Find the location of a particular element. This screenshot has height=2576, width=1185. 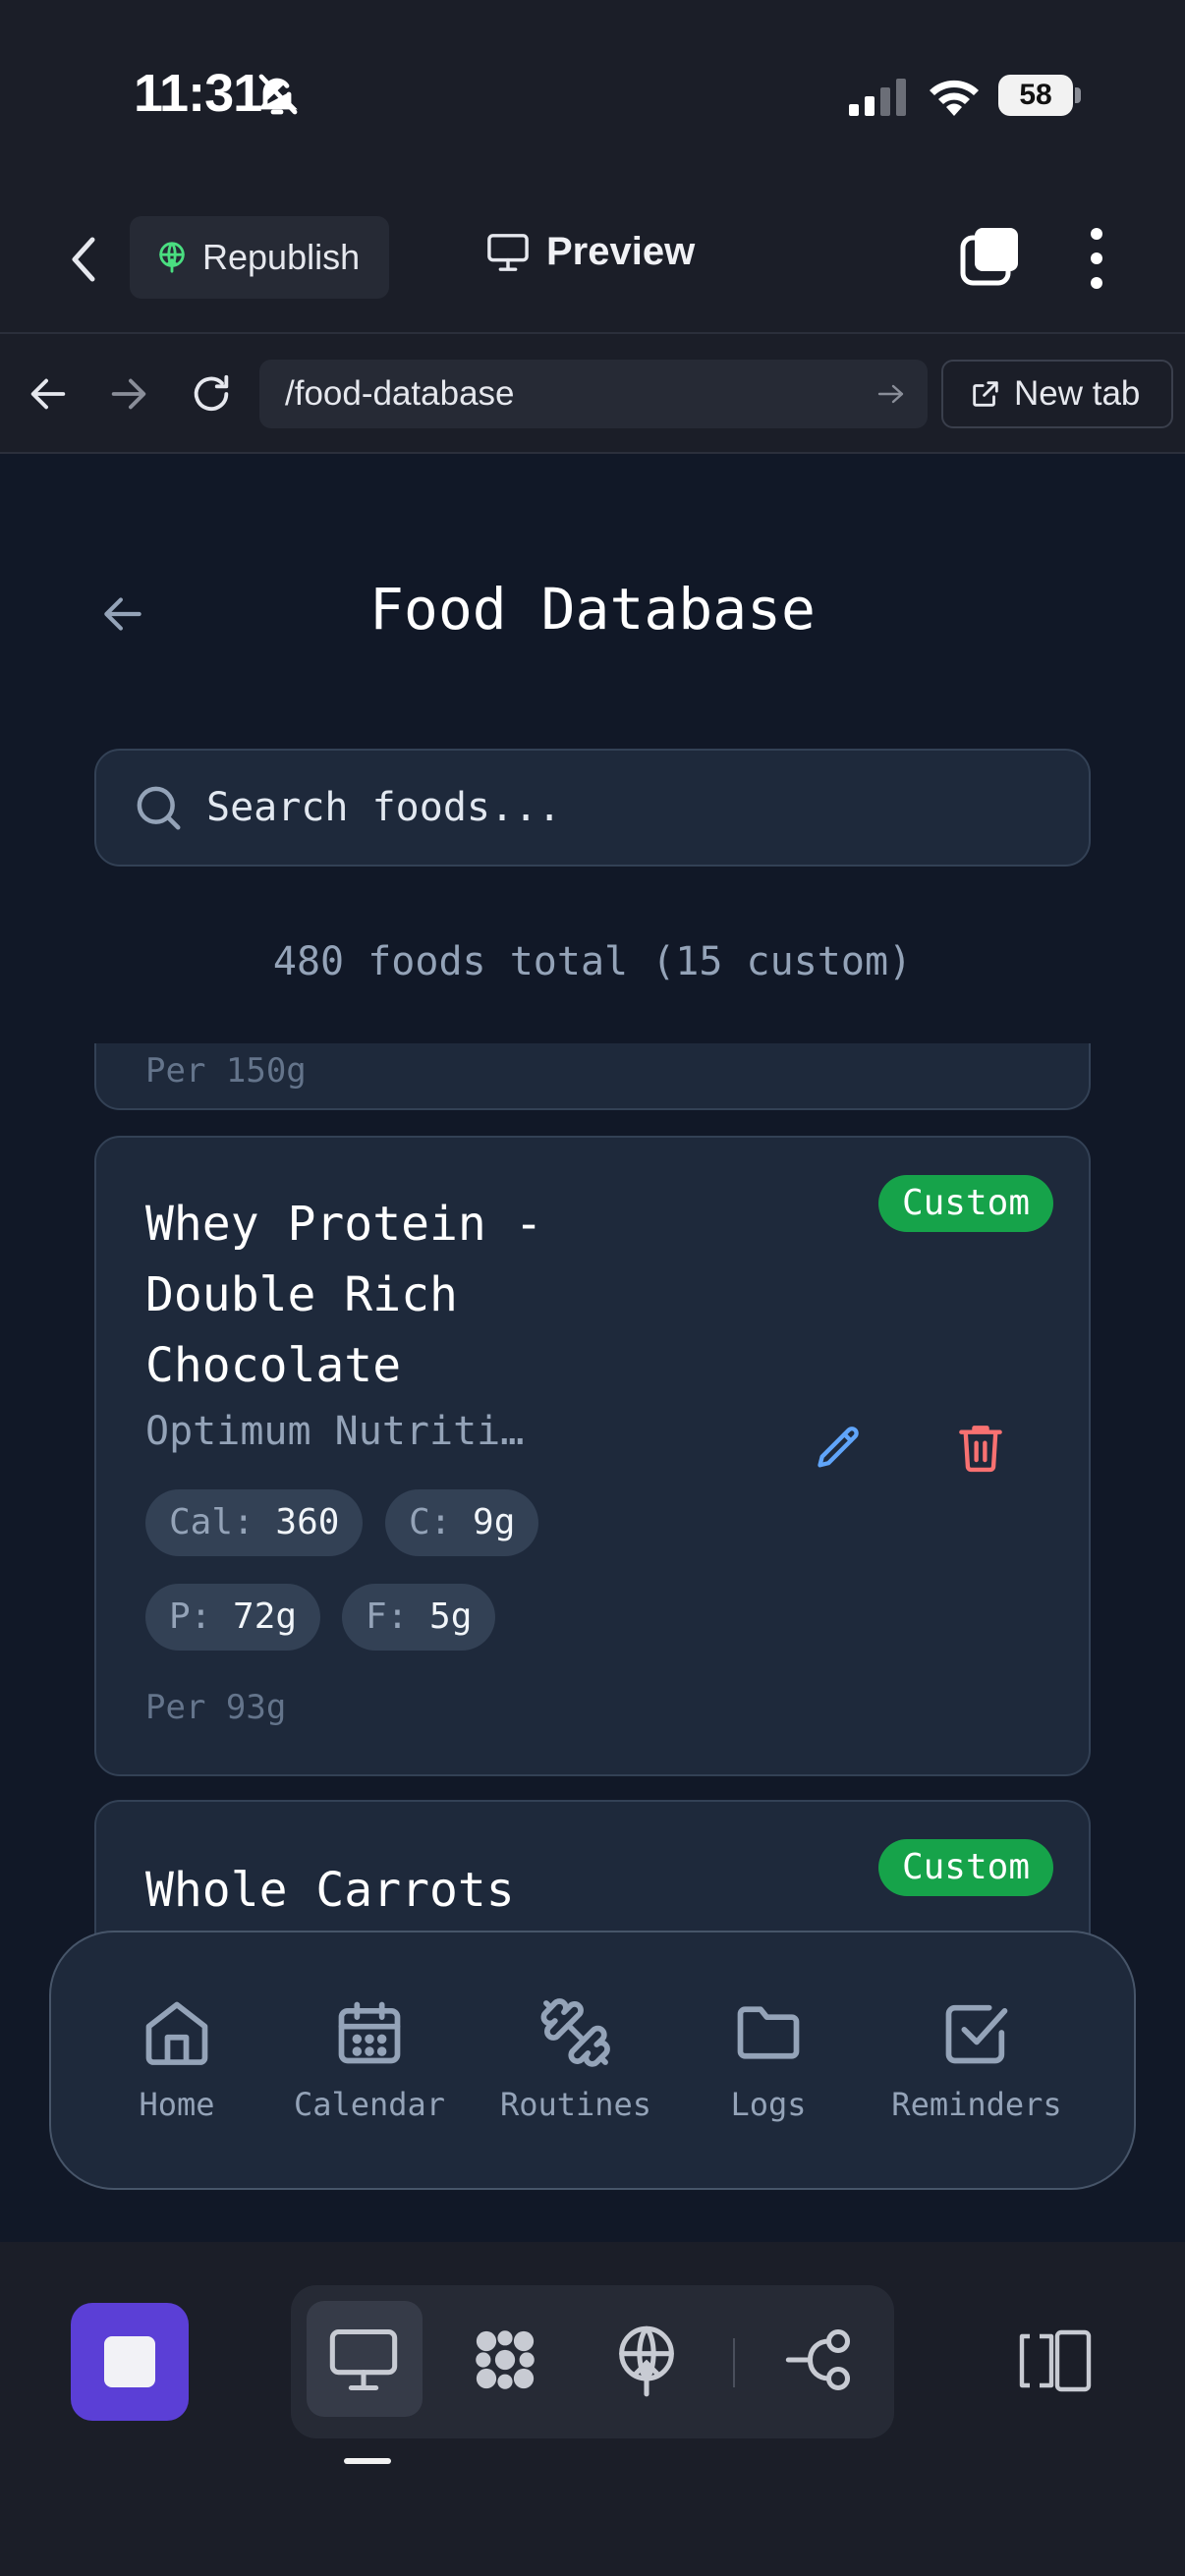

republish-label: Republish is located at coordinates (282, 257).